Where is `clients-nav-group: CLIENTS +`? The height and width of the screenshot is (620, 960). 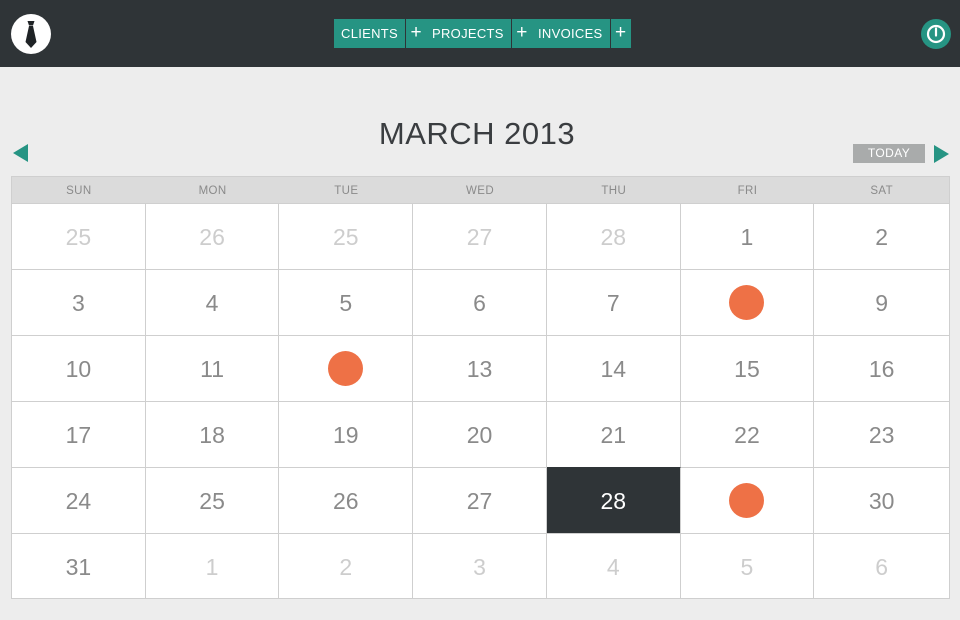 clients-nav-group: CLIENTS + is located at coordinates (380, 33).